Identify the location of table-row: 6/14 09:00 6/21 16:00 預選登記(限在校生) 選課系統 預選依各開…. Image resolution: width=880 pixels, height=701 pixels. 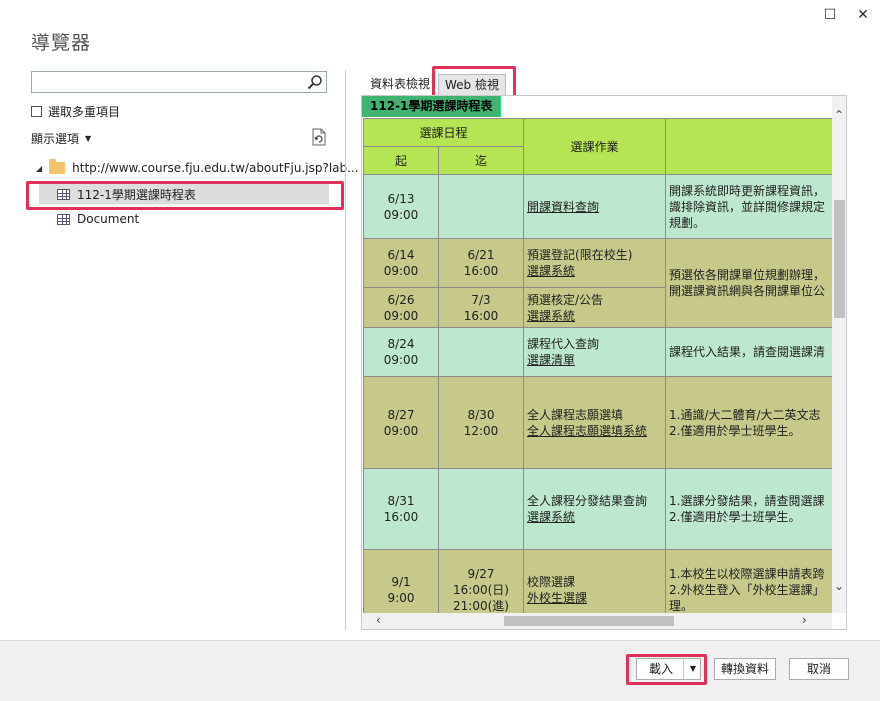
(597, 283).